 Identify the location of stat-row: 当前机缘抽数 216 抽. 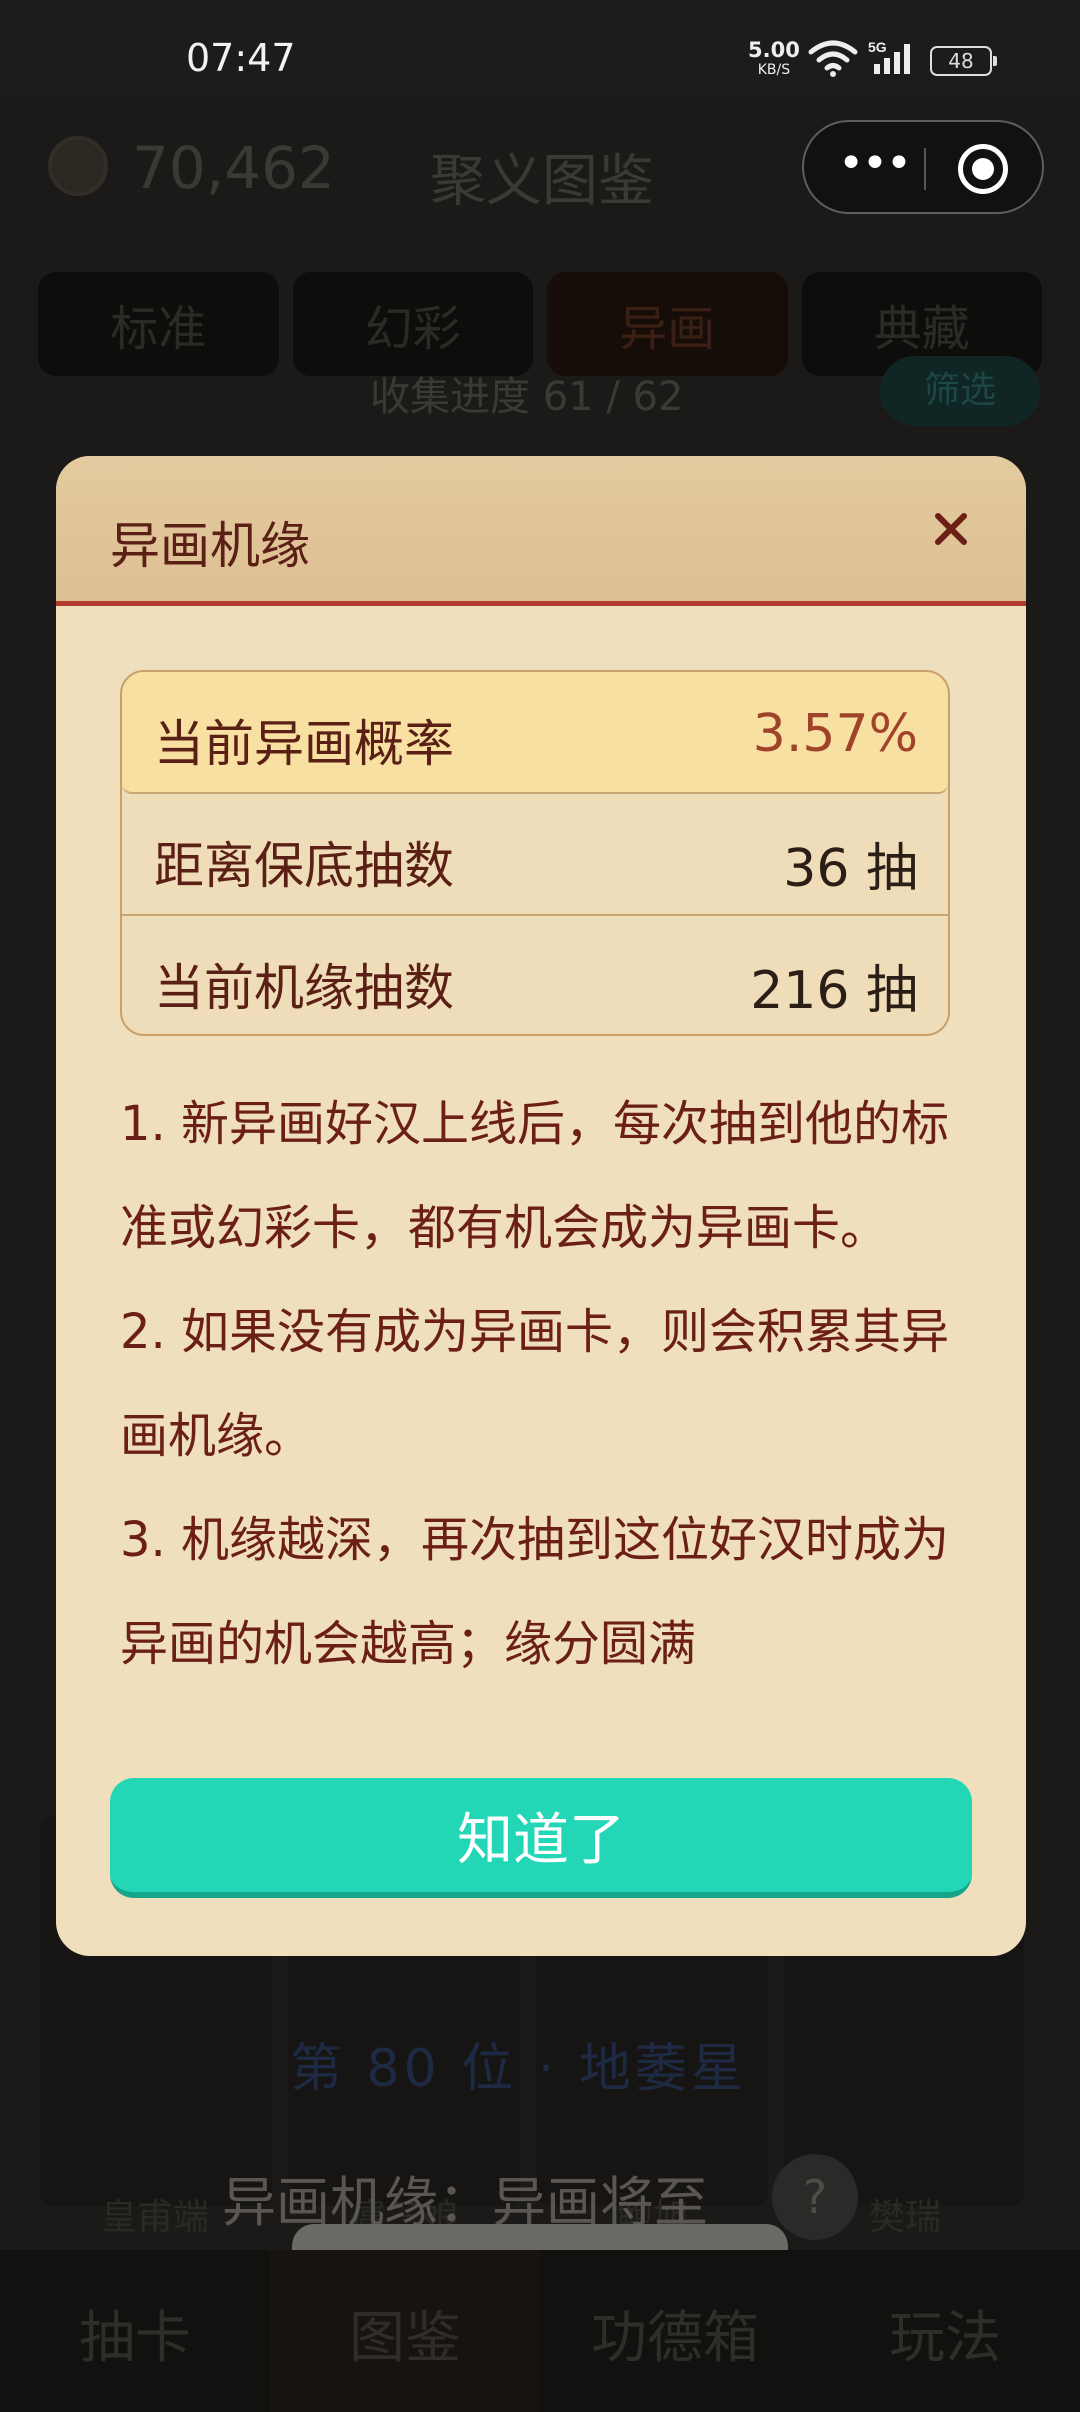
(535, 975).